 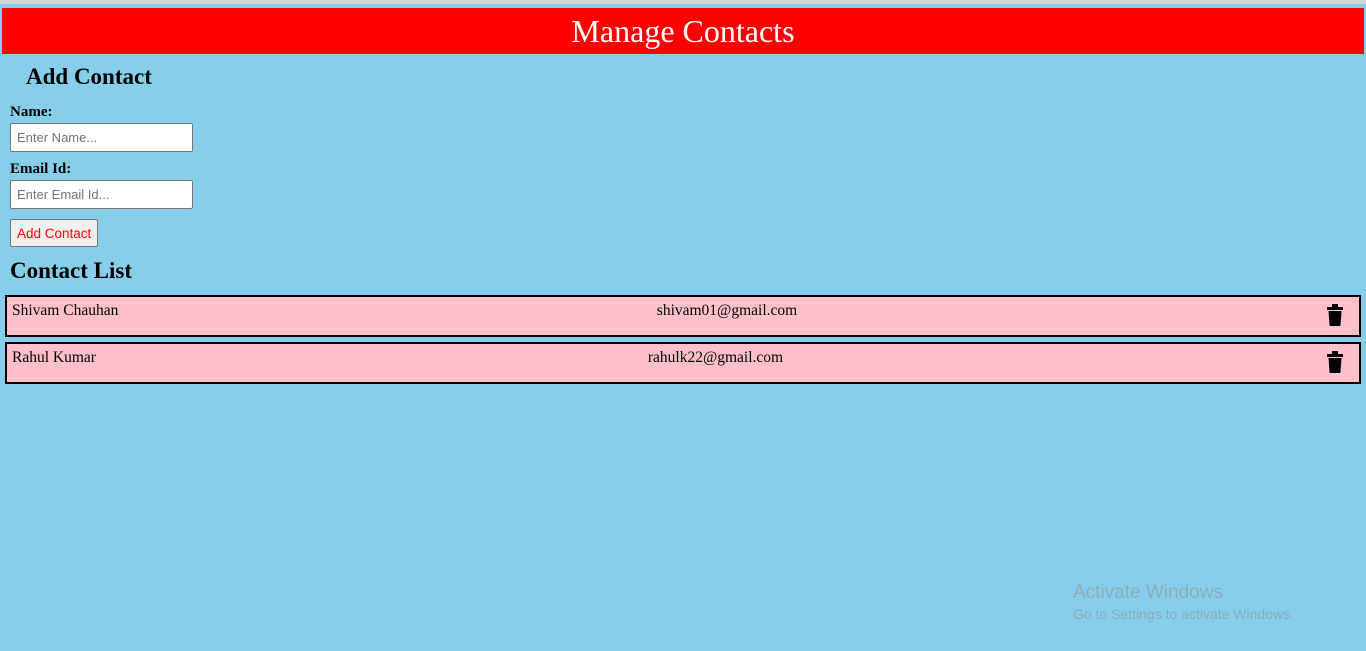 I want to click on contact-list-heading: Contact List, so click(x=71, y=270).